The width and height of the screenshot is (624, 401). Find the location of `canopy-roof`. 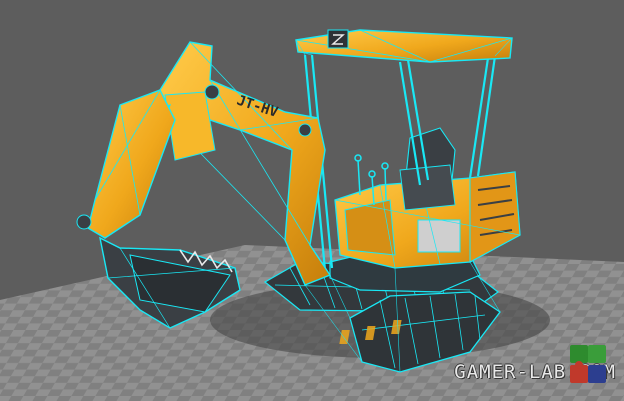

canopy-roof is located at coordinates (404, 46).